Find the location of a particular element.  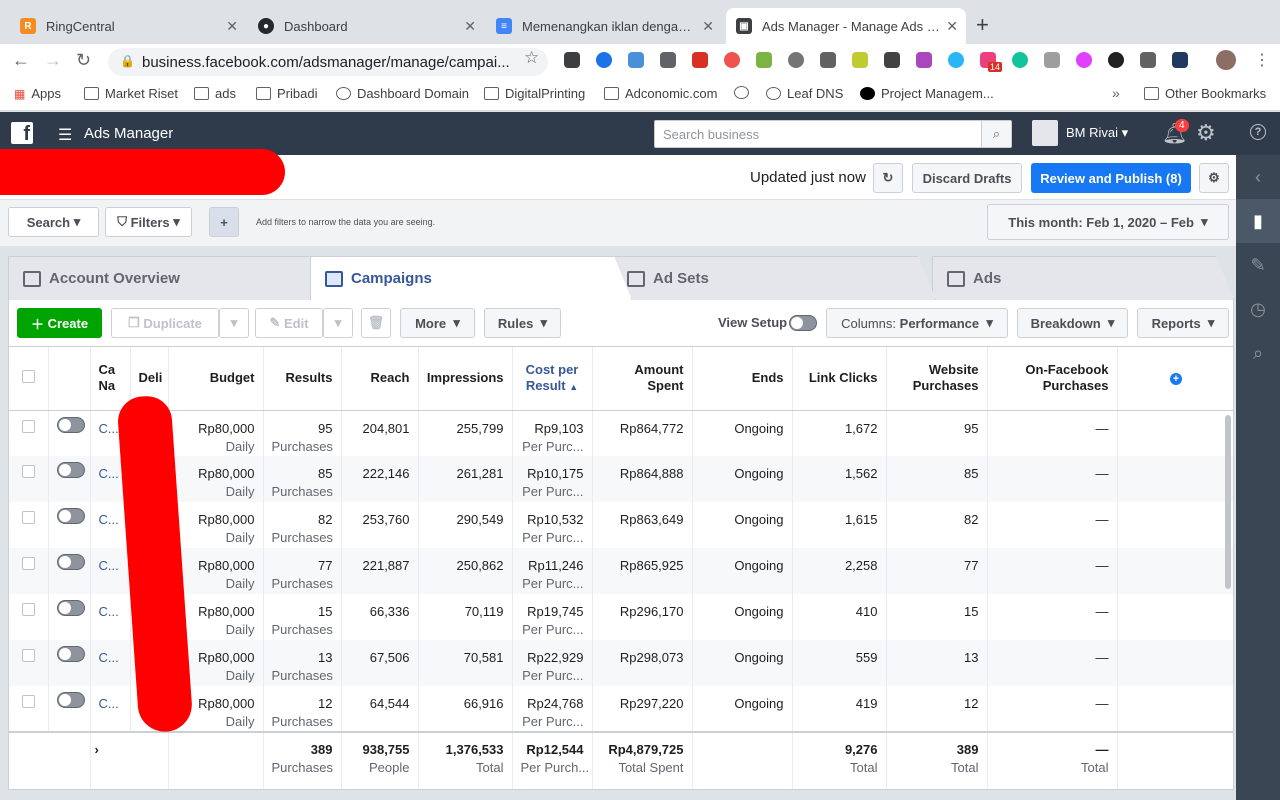

add-filter-button: + is located at coordinates (224, 222).